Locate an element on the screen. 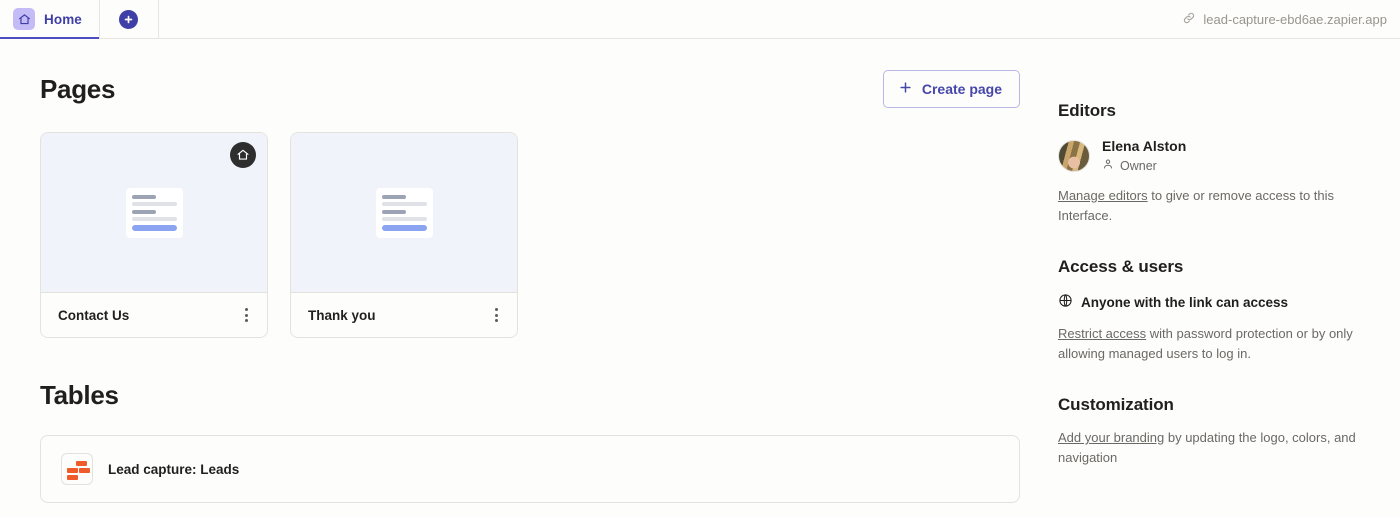 The image size is (1400, 517). restrict-access-link: Restrict access is located at coordinates (1102, 333).